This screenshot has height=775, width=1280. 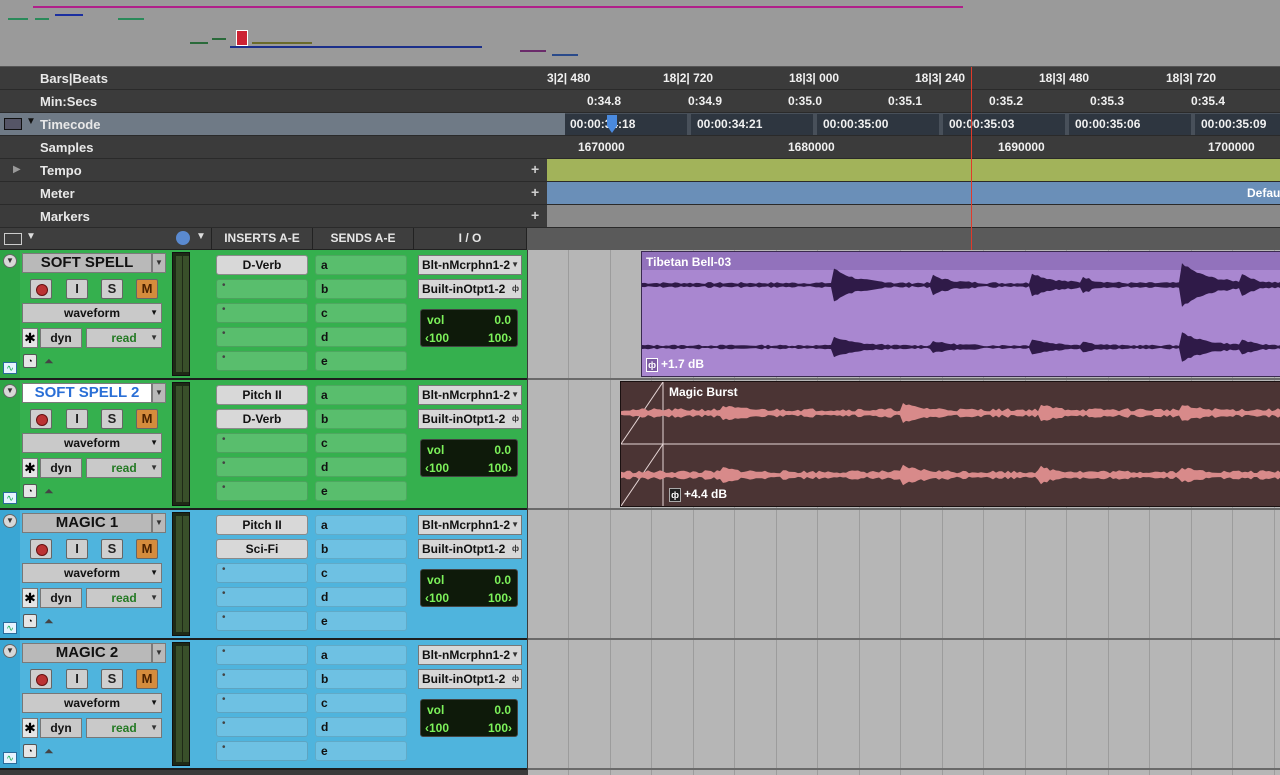 I want to click on dyn-button: dyn, so click(x=61, y=598).